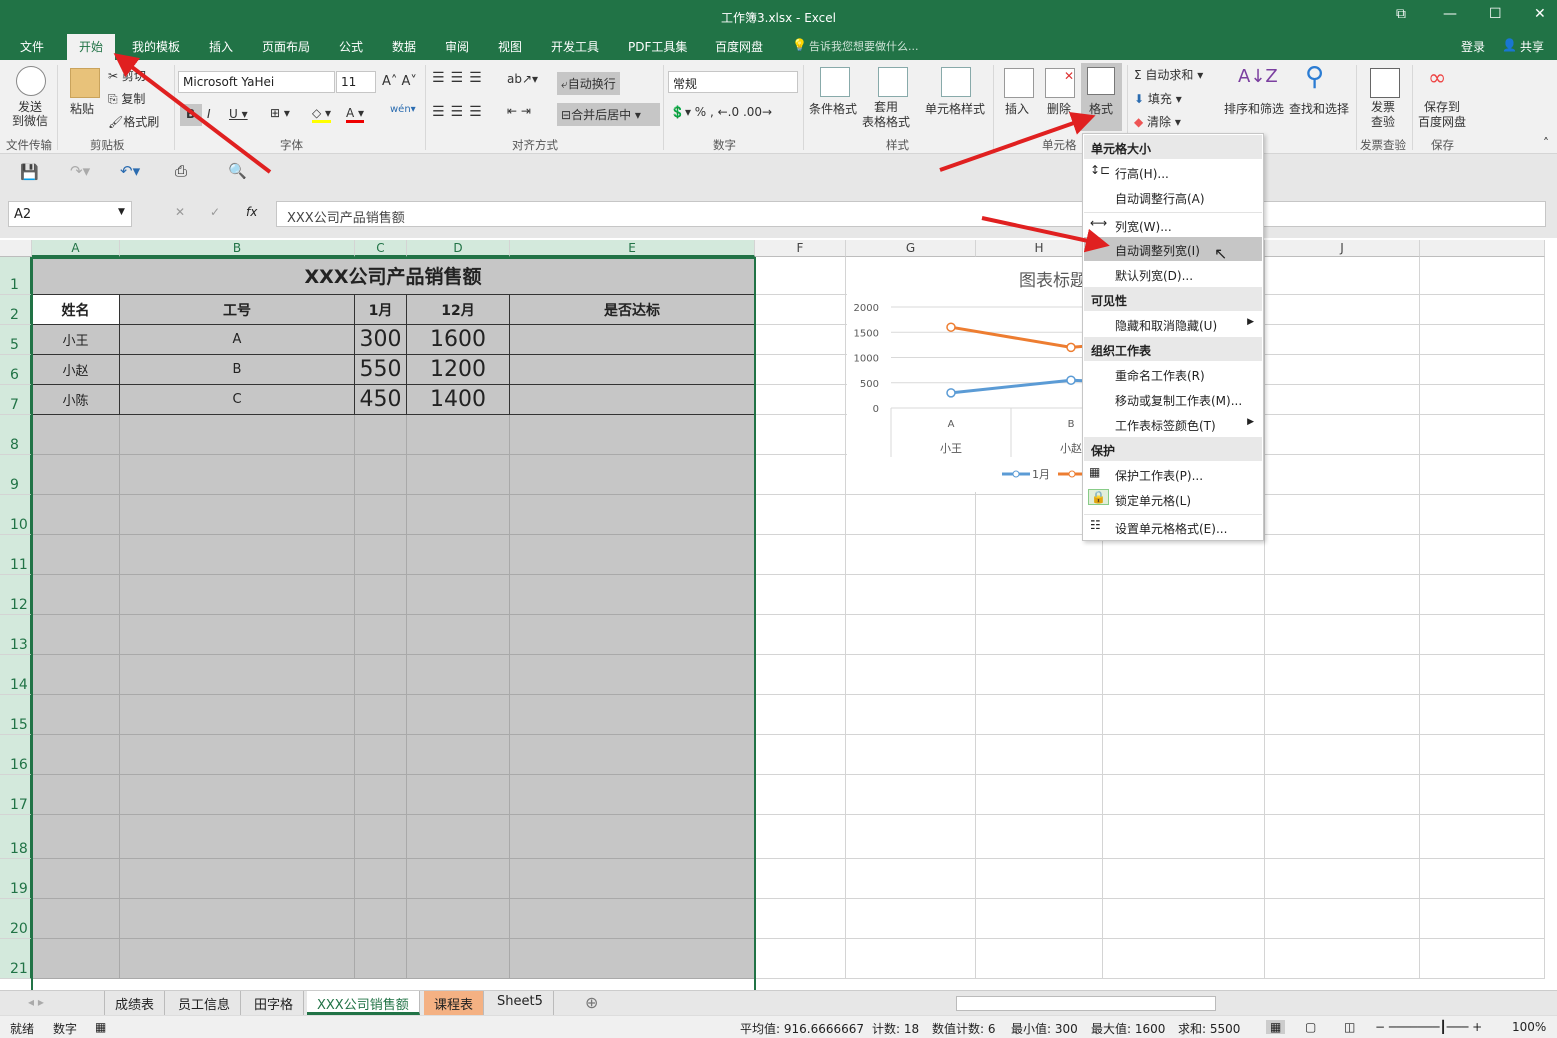  I want to click on page-layout-view-icon: ▢, so click(1310, 1027).